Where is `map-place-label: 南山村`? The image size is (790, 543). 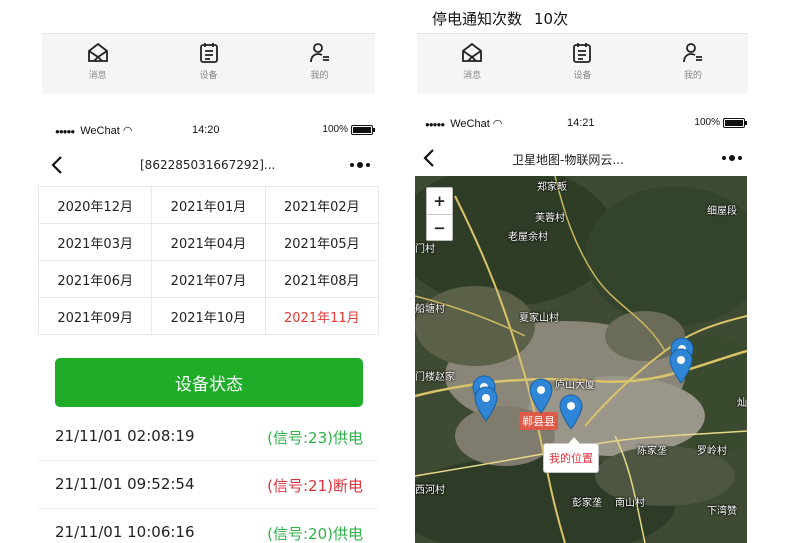 map-place-label: 南山村 is located at coordinates (630, 503).